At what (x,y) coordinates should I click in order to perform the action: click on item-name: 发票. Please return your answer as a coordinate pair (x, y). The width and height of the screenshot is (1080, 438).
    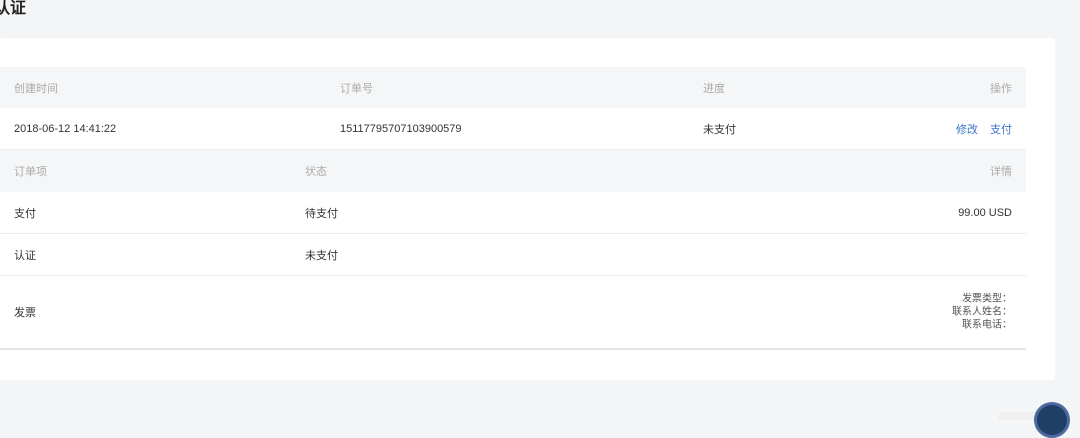
    Looking at the image, I should click on (25, 312).